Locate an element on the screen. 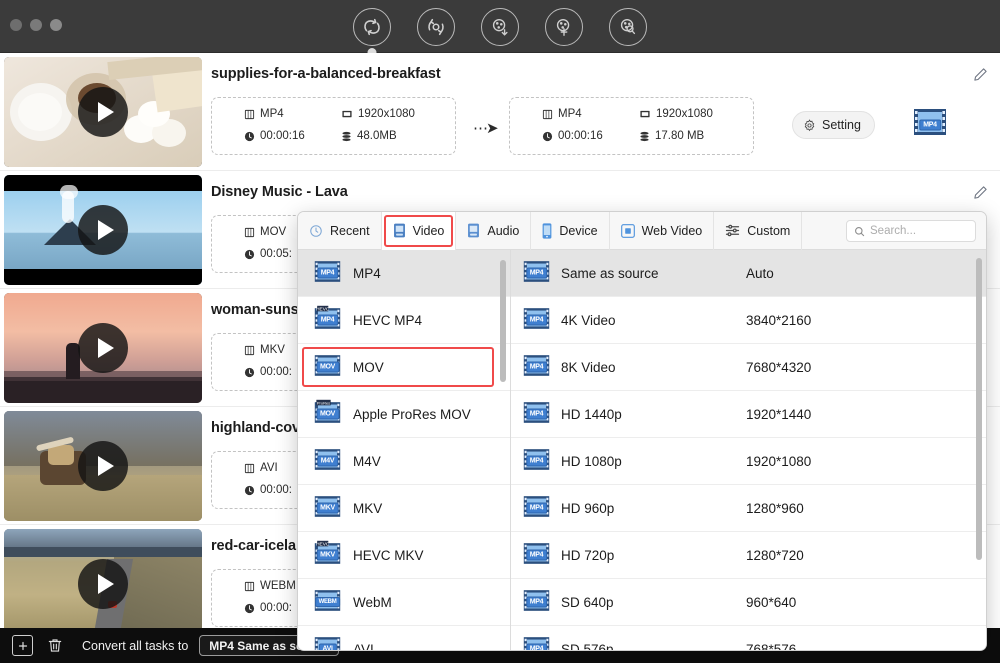 The width and height of the screenshot is (1000, 663). resolution-item-hd-1080p: MP4 HD 1080p 1920*1080 is located at coordinates (748, 461).